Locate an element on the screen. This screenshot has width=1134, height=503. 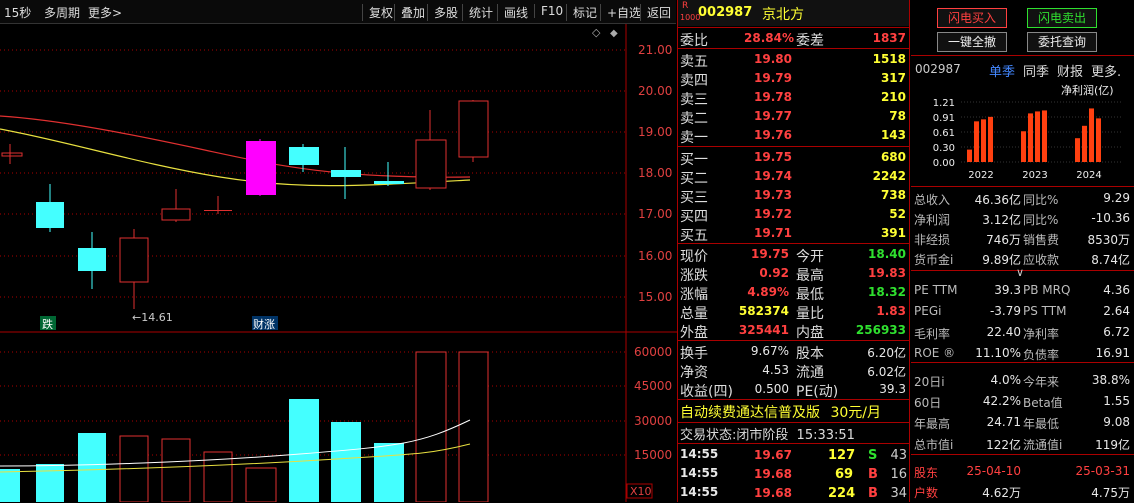
weibi-row: 委比 28.84% 委差 1837 is located at coordinates (793, 40).